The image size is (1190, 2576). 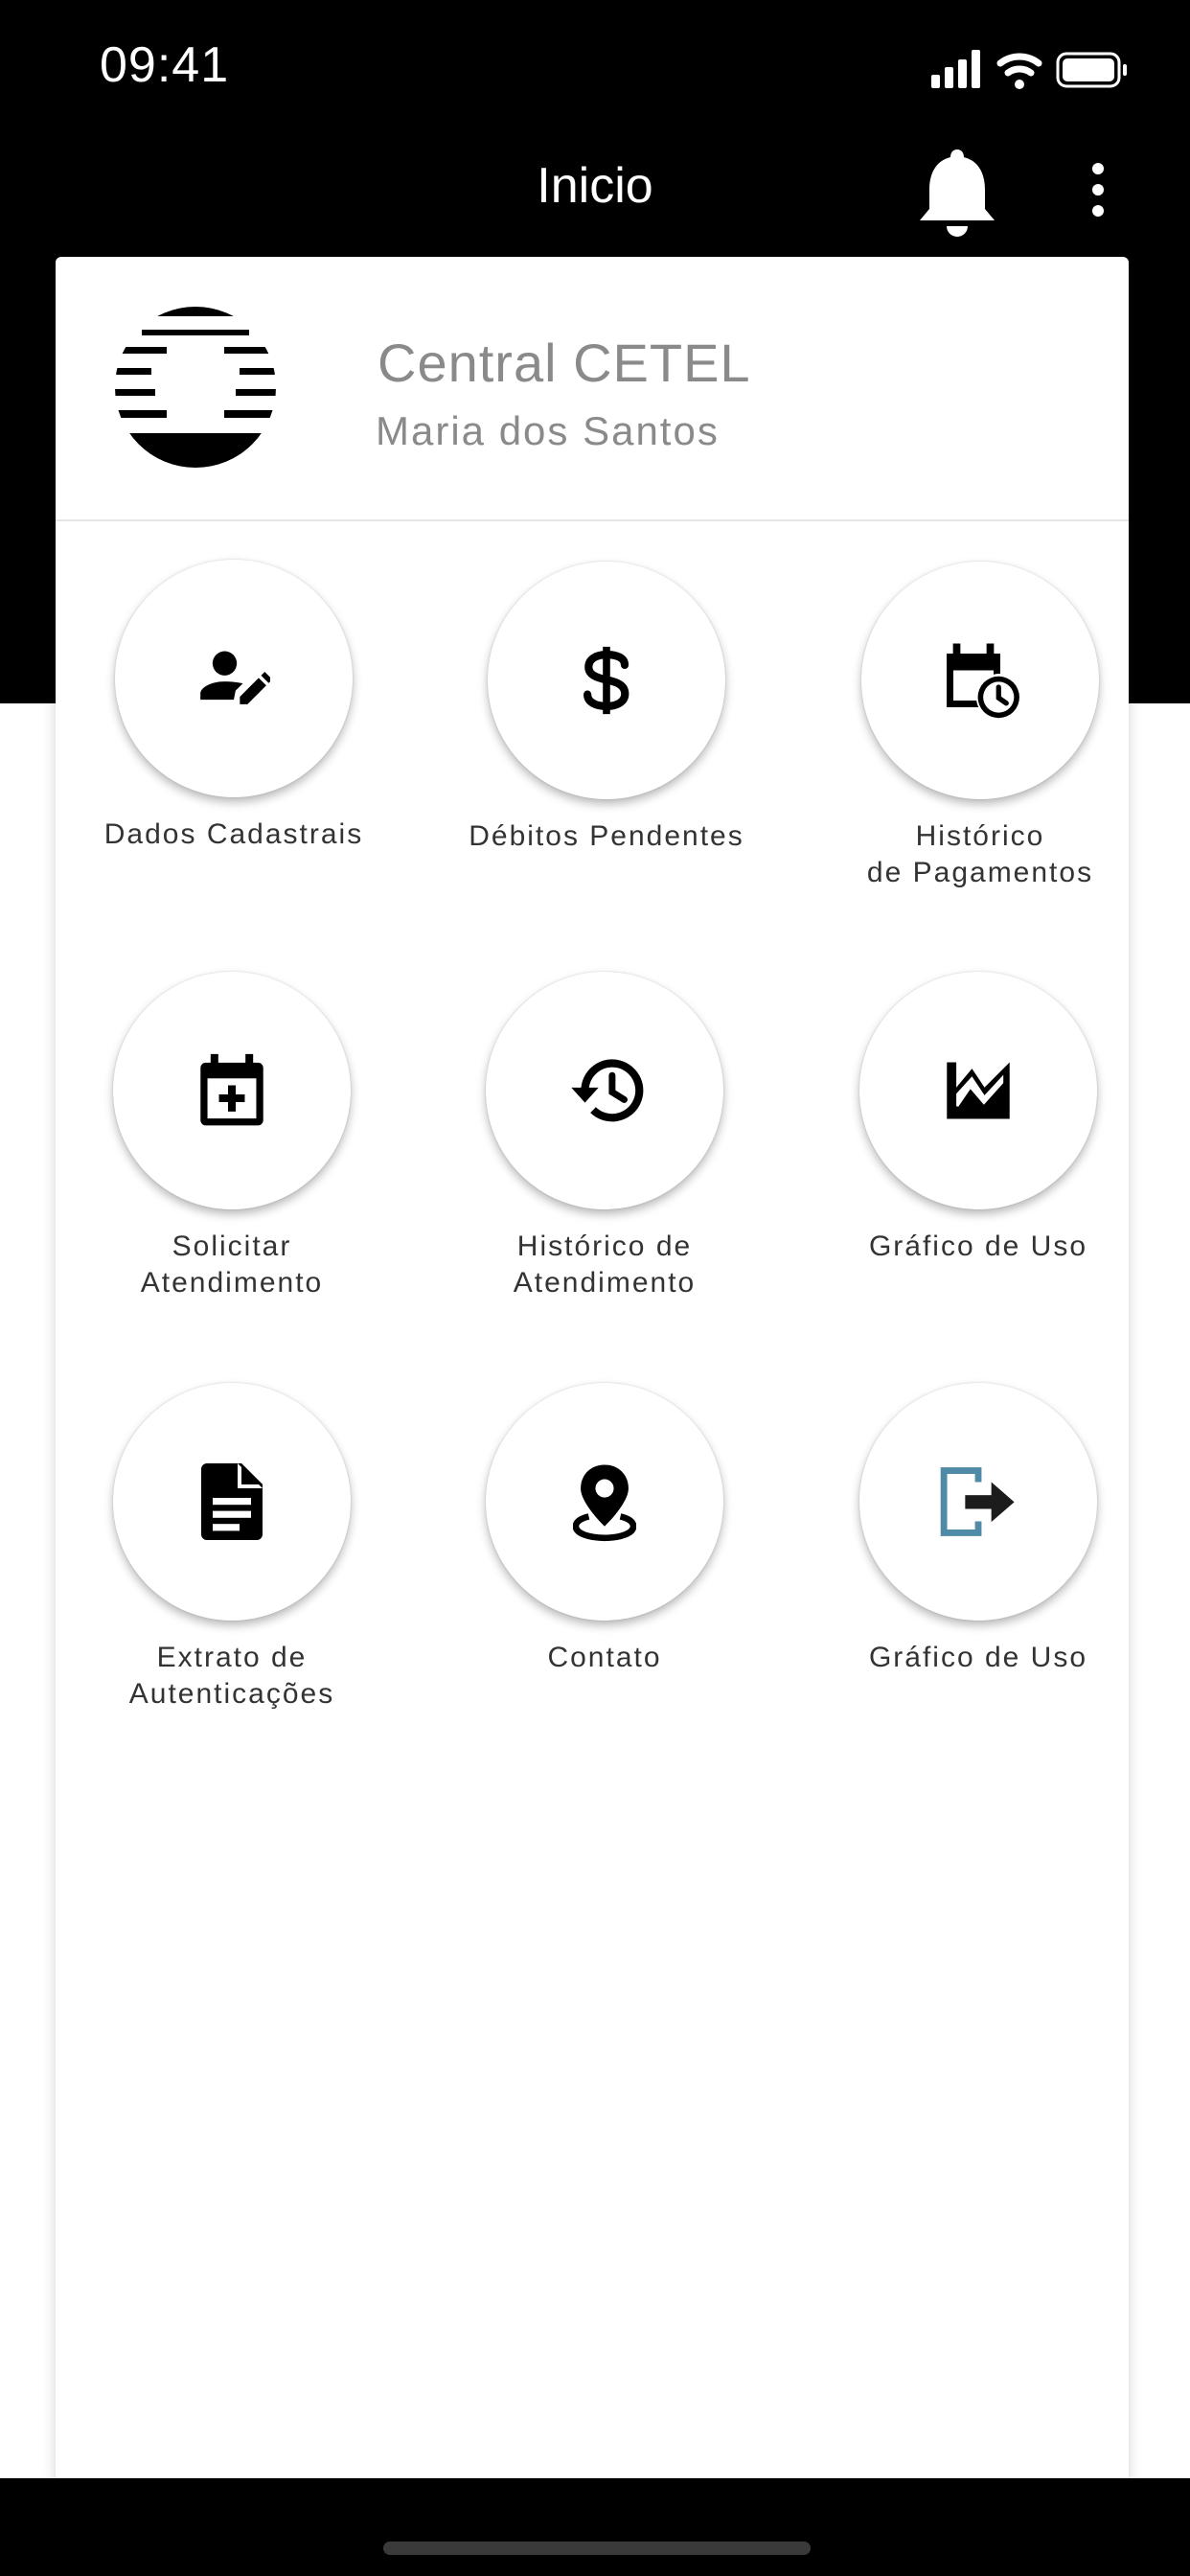 I want to click on history-icon, so click(x=607, y=1090).